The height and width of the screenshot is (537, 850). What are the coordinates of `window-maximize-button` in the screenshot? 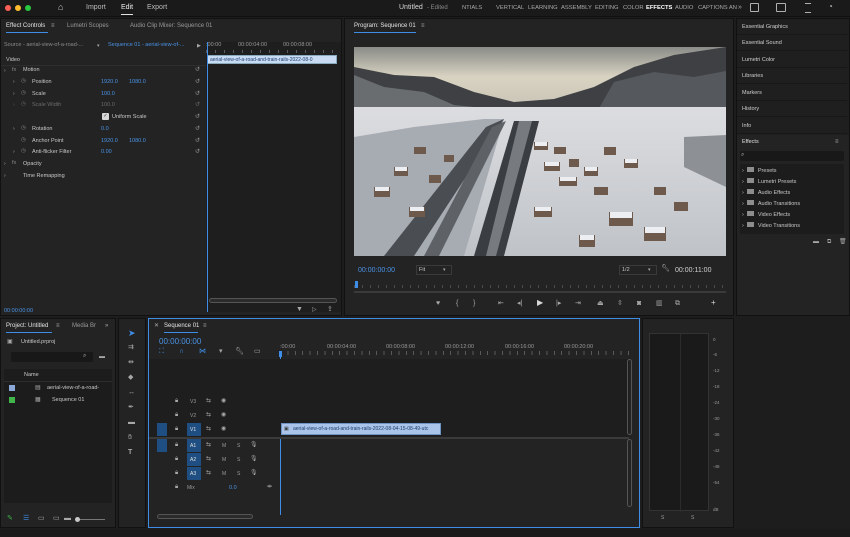 It's located at (28, 8).